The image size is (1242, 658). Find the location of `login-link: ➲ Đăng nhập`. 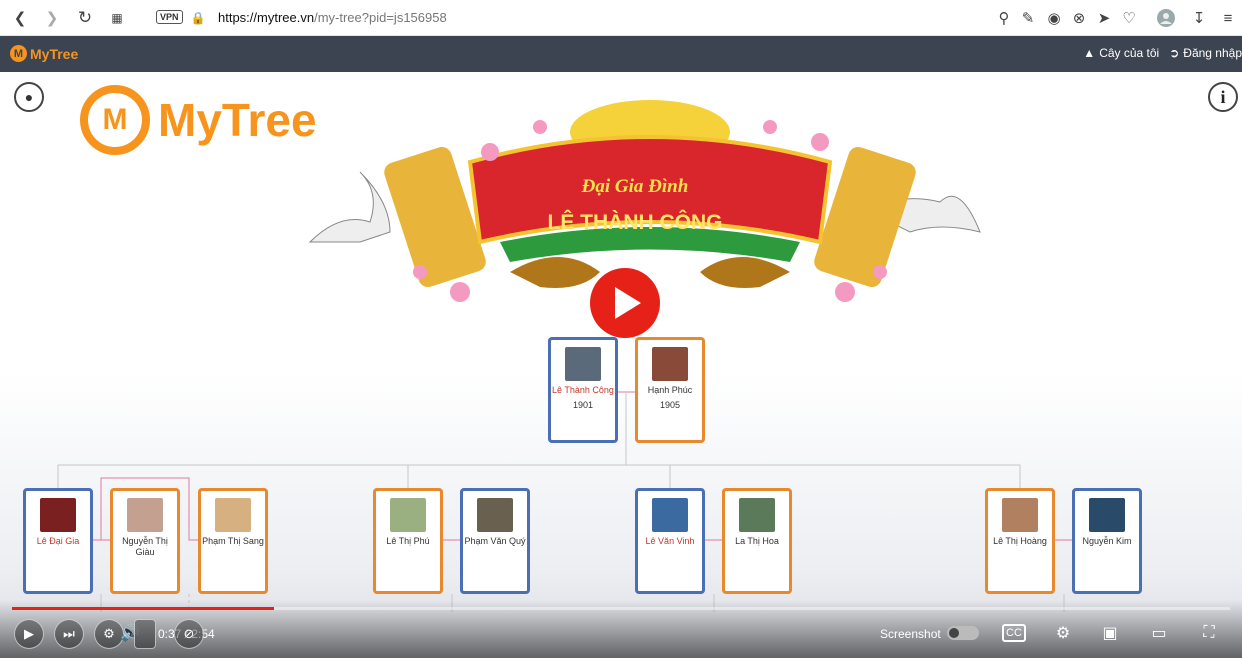

login-link: ➲ Đăng nhập is located at coordinates (1205, 53).